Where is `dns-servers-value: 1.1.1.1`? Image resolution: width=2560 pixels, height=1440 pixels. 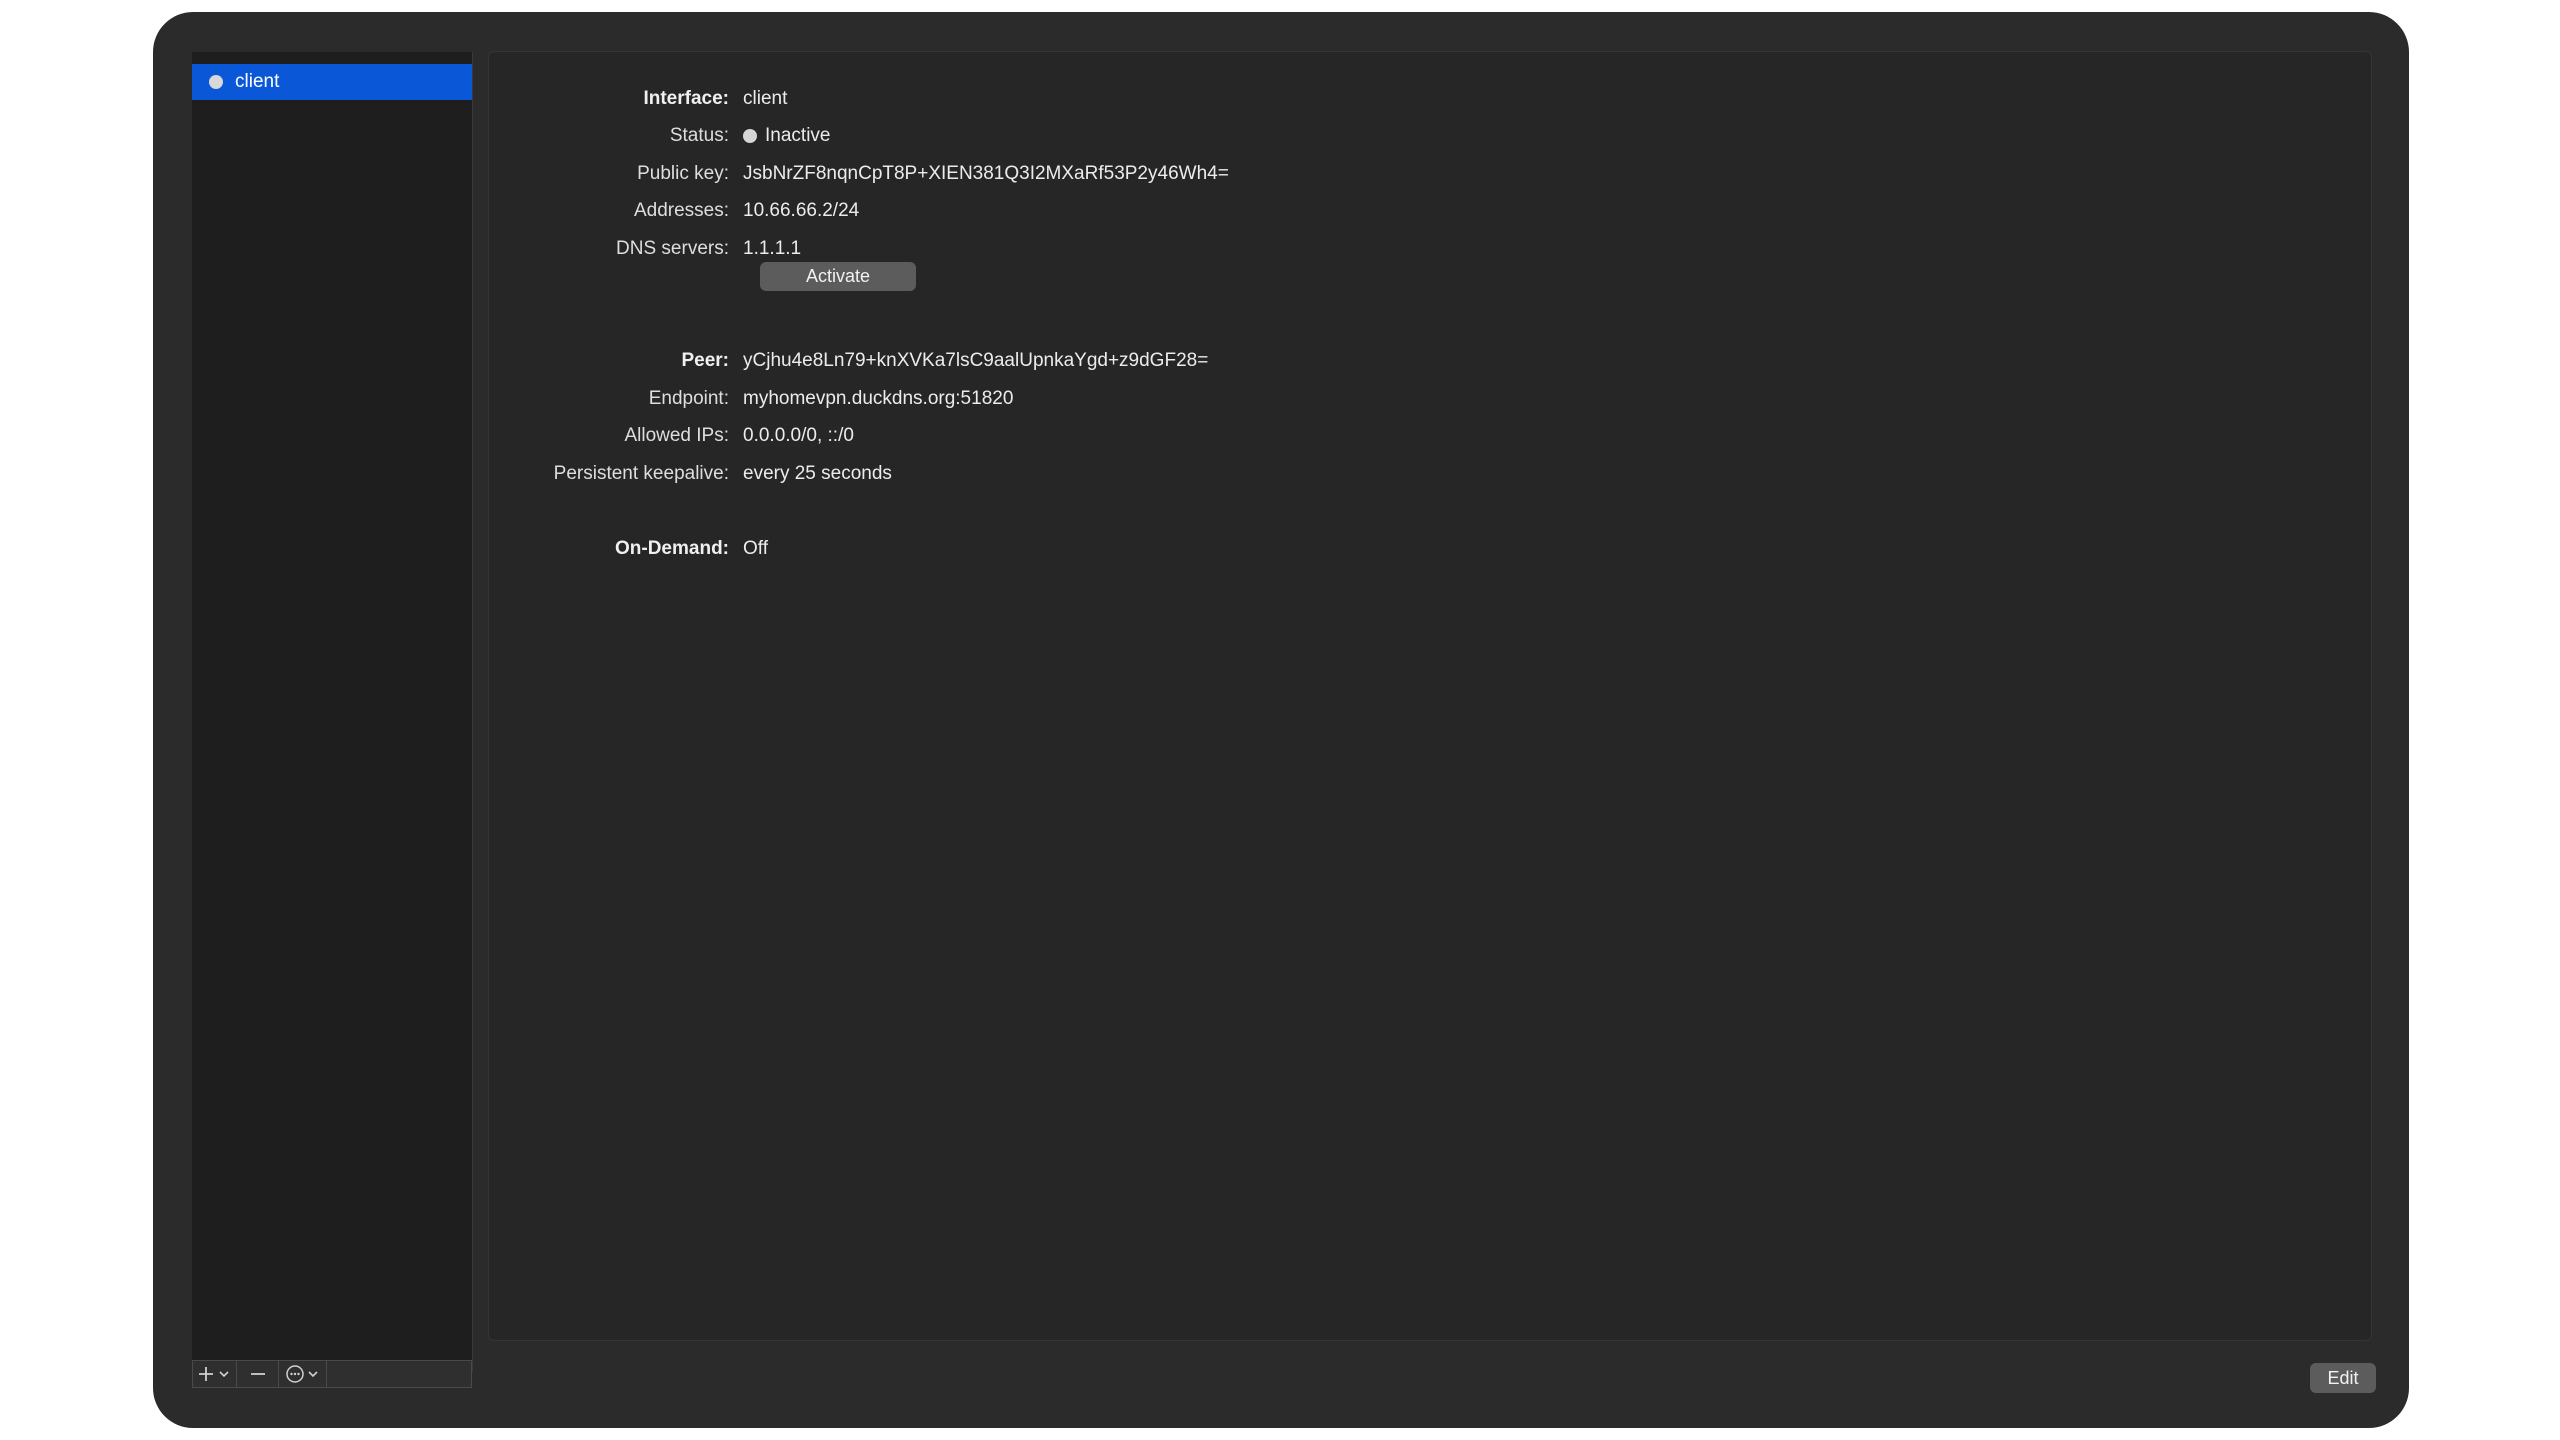 dns-servers-value: 1.1.1.1 is located at coordinates (772, 248).